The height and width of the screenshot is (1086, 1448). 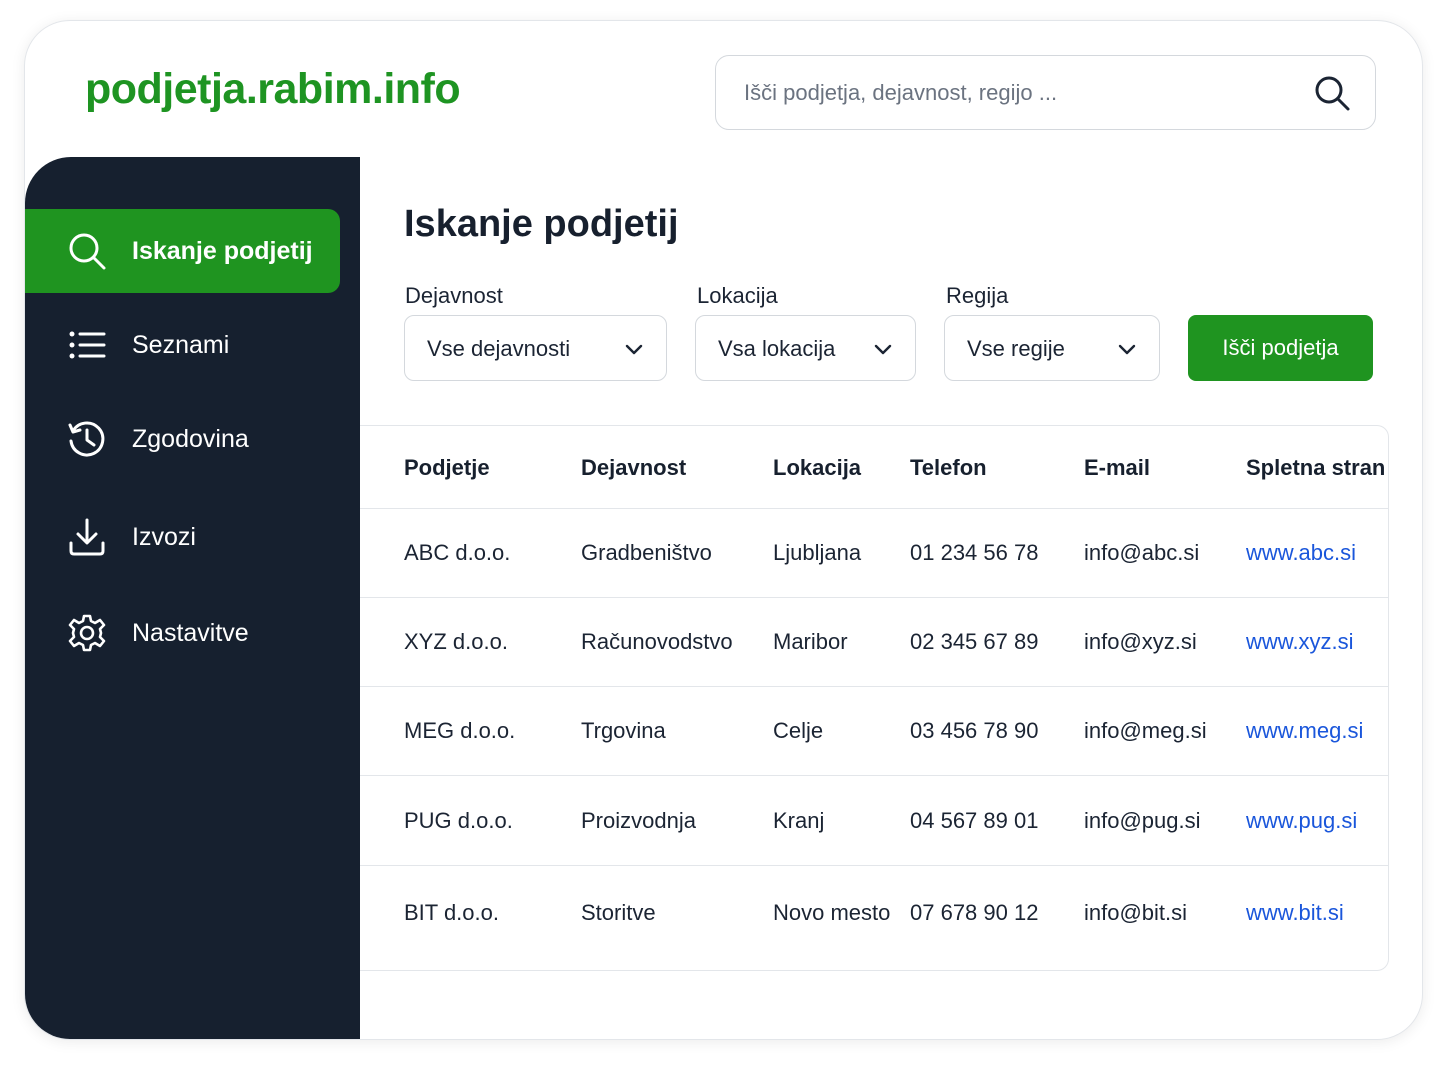 I want to click on activity-cell: Proizvodnja, so click(x=638, y=820).